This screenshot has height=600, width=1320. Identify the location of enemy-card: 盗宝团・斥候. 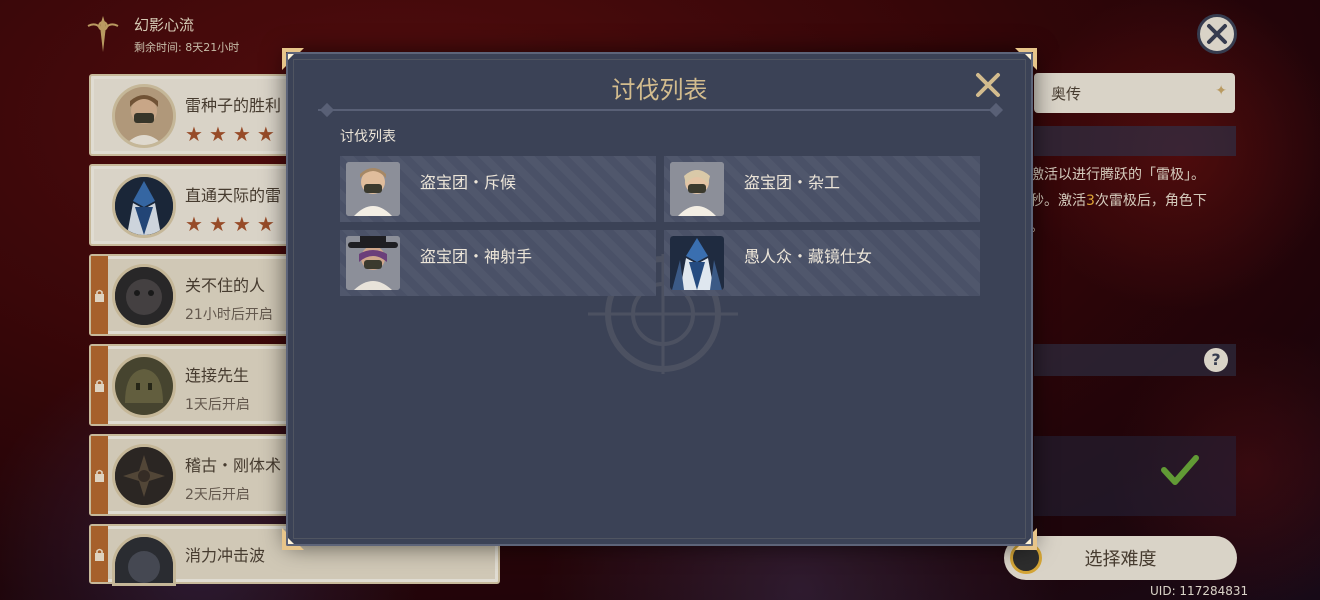
(498, 189).